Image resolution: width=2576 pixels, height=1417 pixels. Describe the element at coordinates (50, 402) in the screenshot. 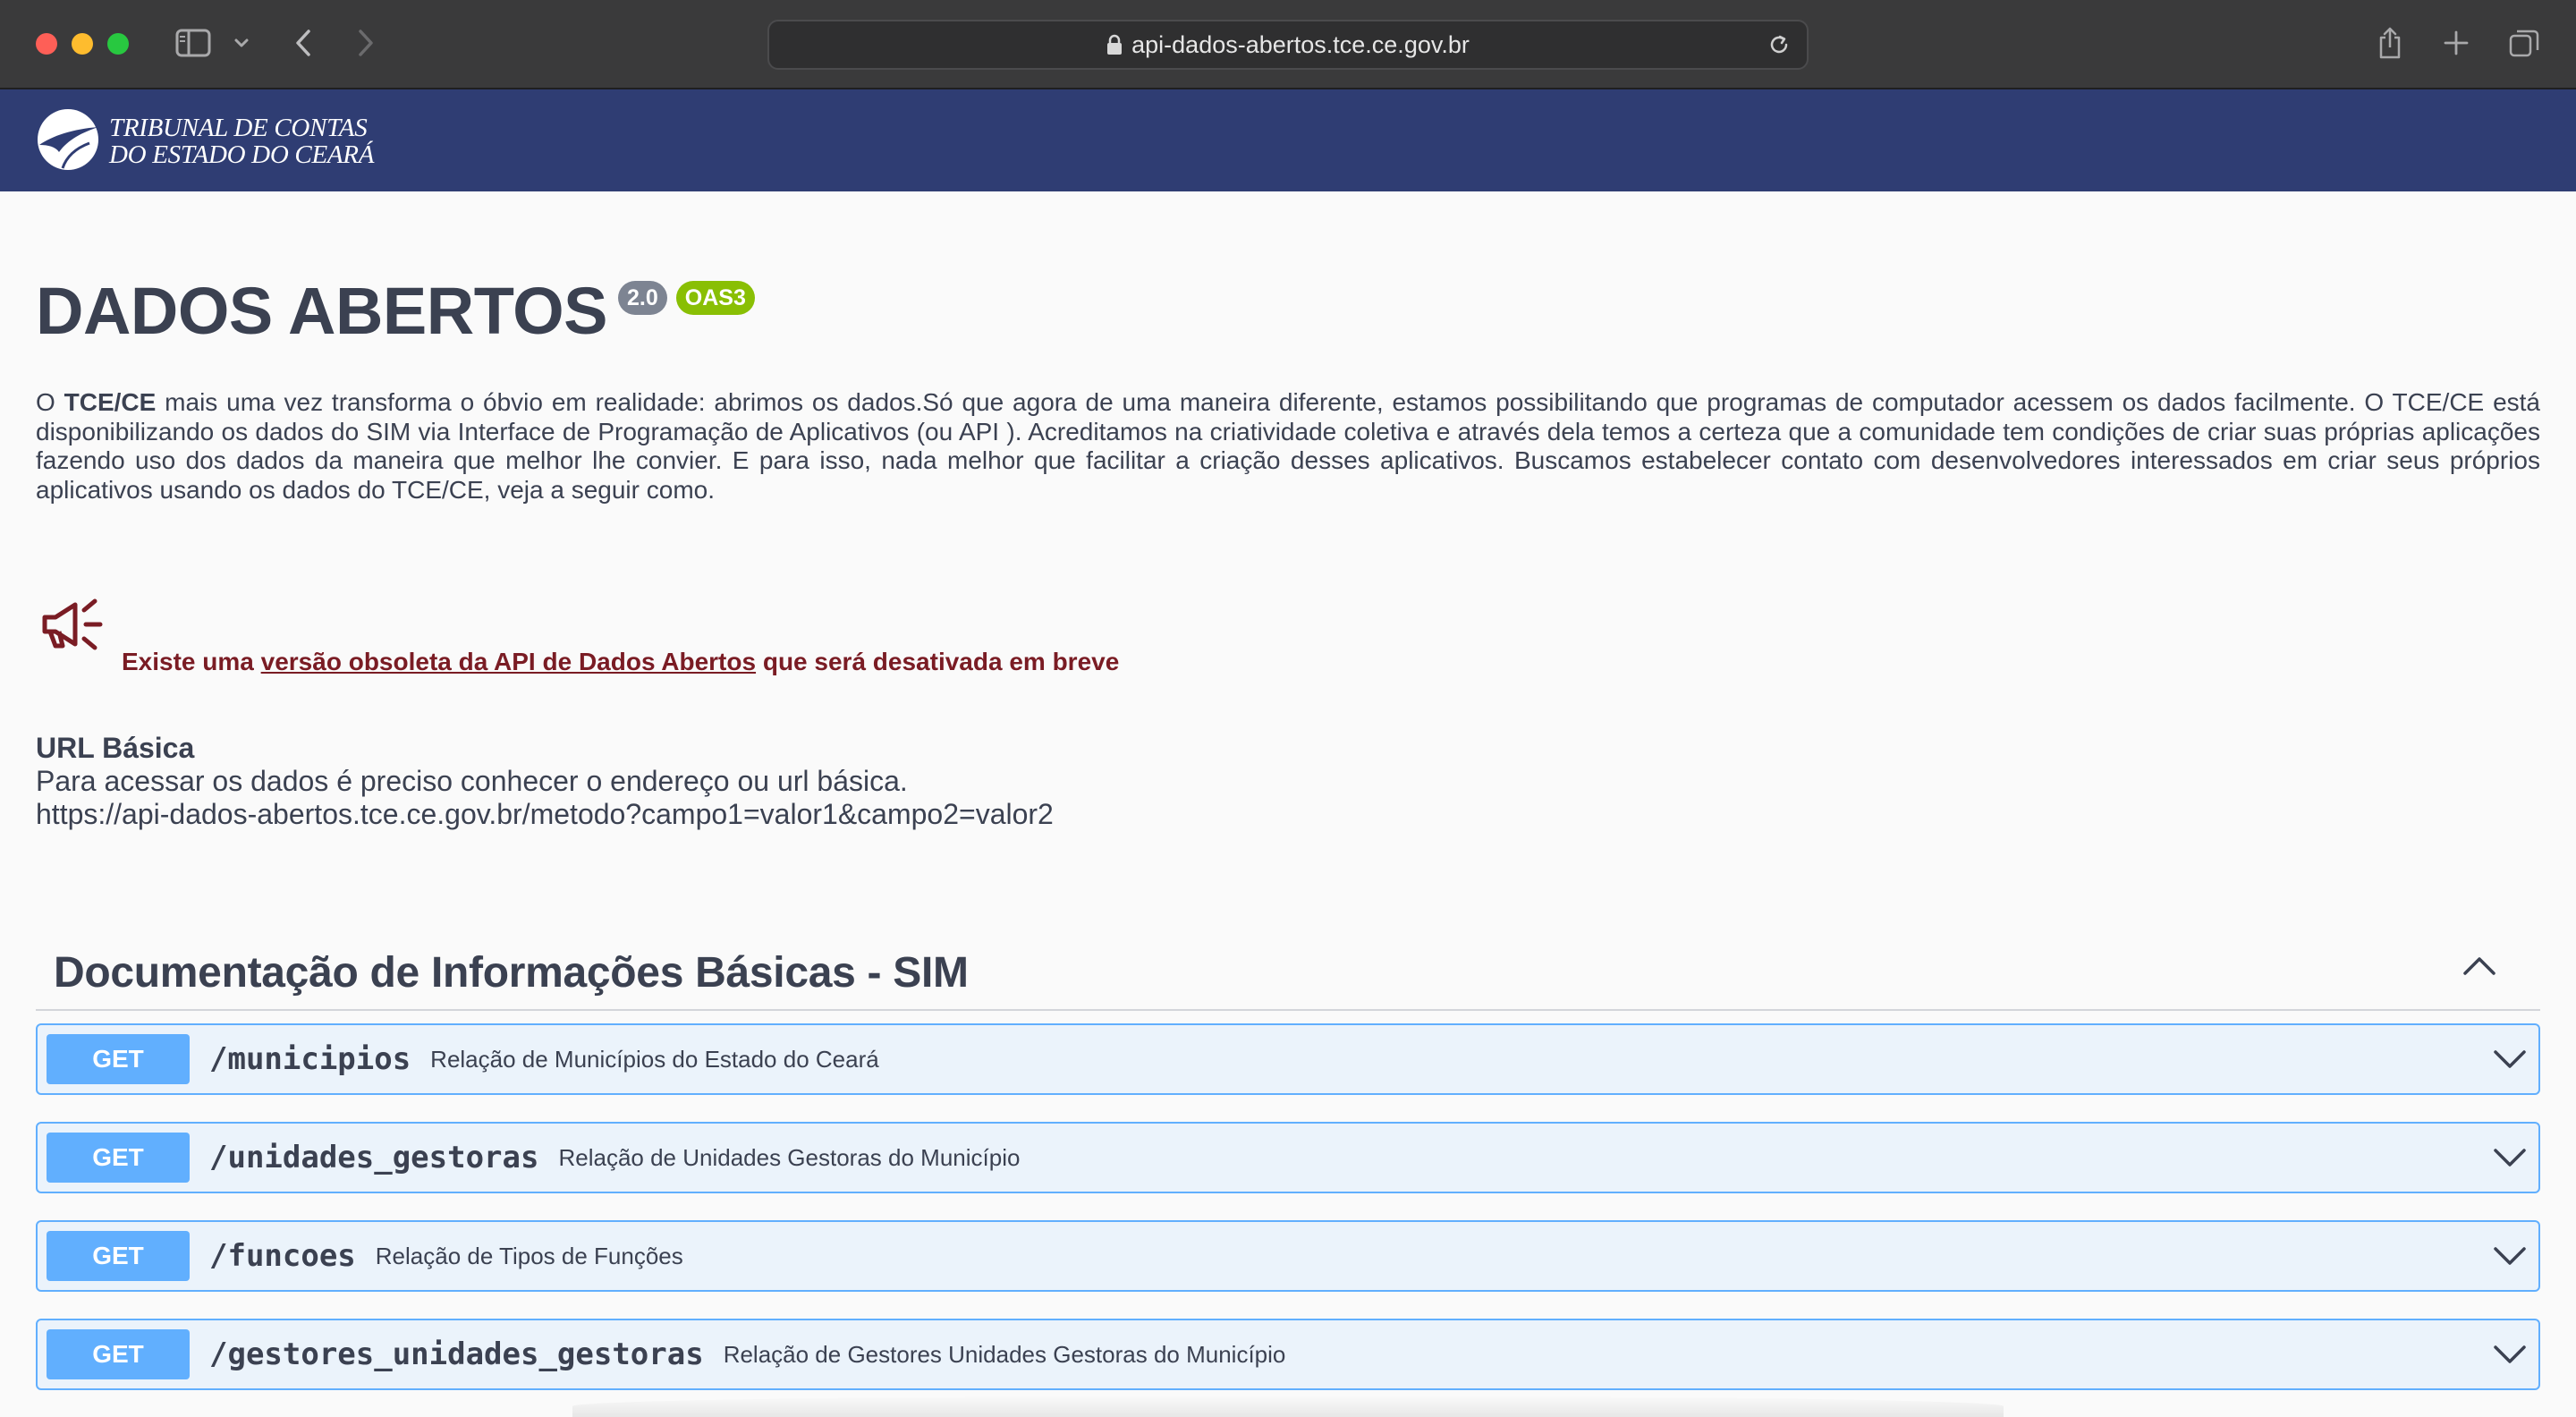

I see `description-prefix: O` at that location.